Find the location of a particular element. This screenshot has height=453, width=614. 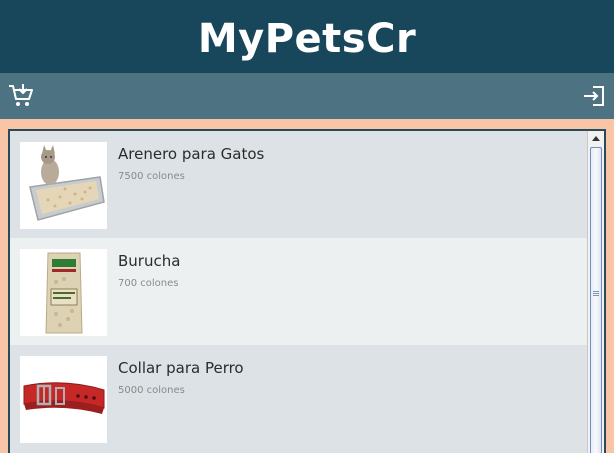

cart-button is located at coordinates (21, 96).